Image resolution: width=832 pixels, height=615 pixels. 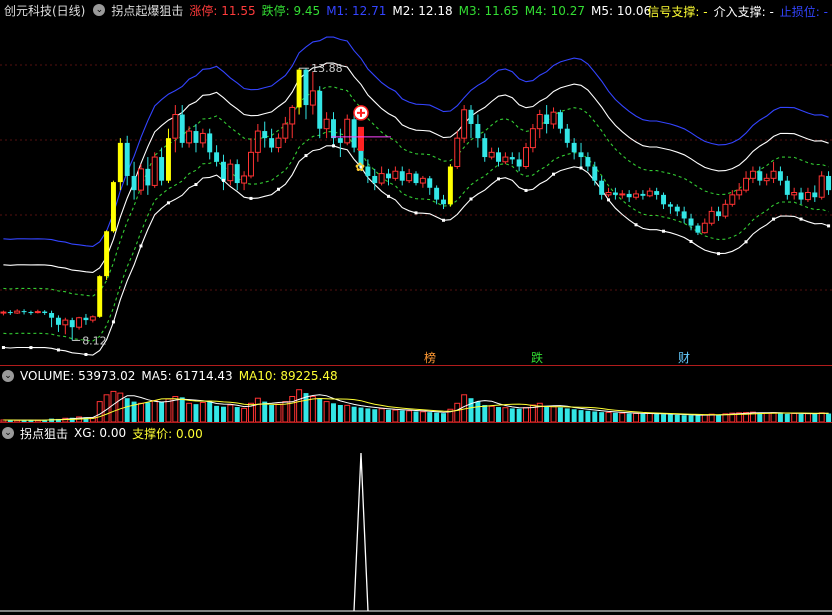 I want to click on indicator-value-2: M1: 12.71, so click(x=356, y=10).